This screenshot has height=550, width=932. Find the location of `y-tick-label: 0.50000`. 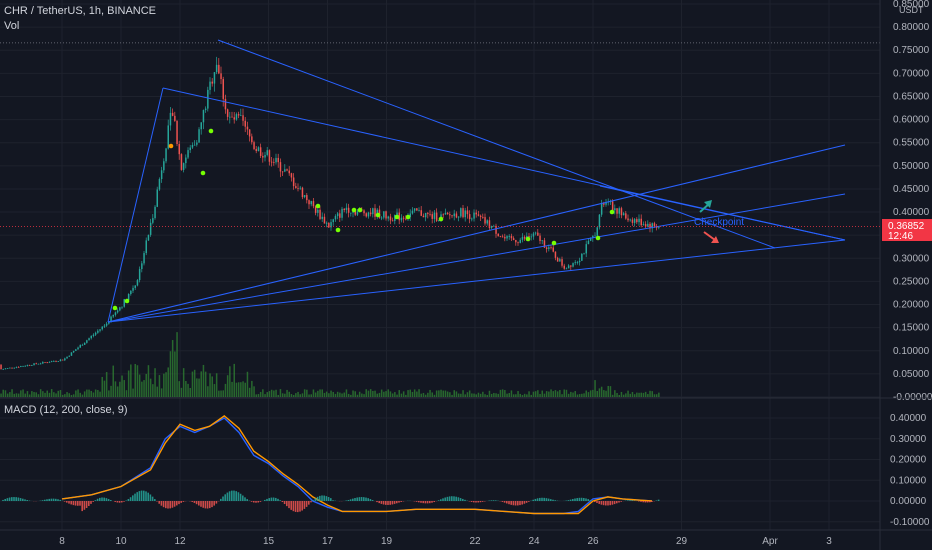

y-tick-label: 0.50000 is located at coordinates (911, 166).